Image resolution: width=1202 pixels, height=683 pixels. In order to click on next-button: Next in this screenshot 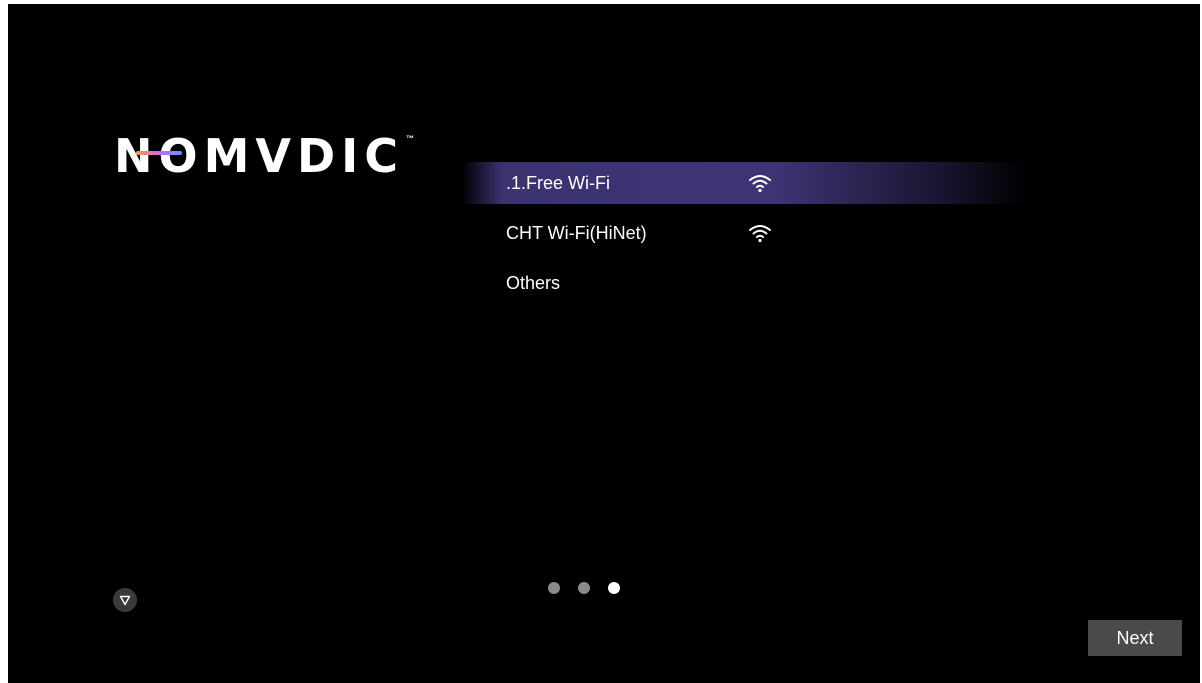, I will do `click(1135, 638)`.